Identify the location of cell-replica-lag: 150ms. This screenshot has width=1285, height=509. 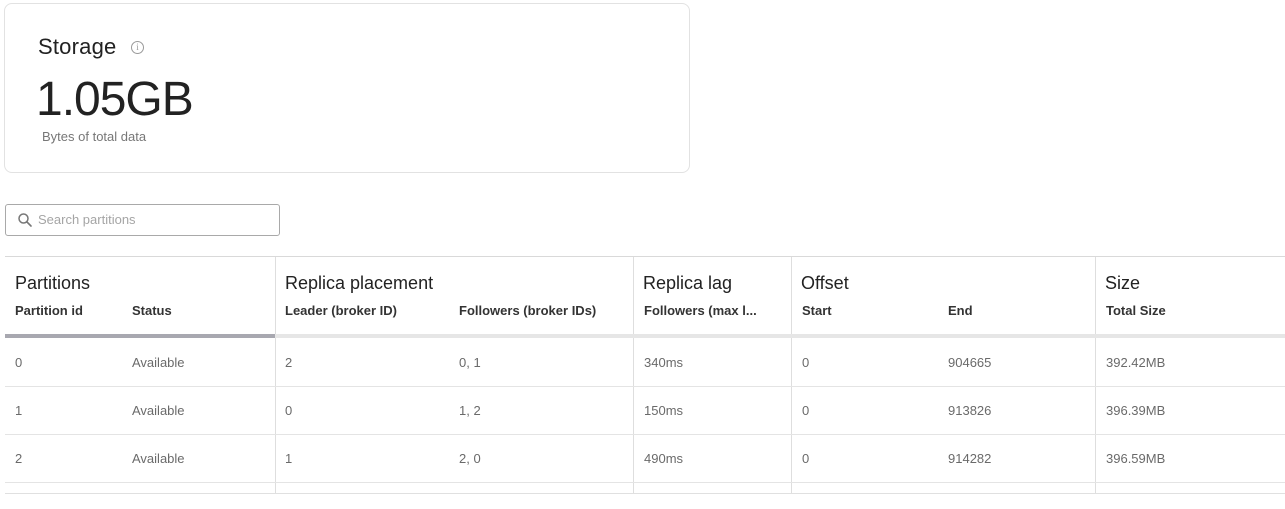
(664, 410).